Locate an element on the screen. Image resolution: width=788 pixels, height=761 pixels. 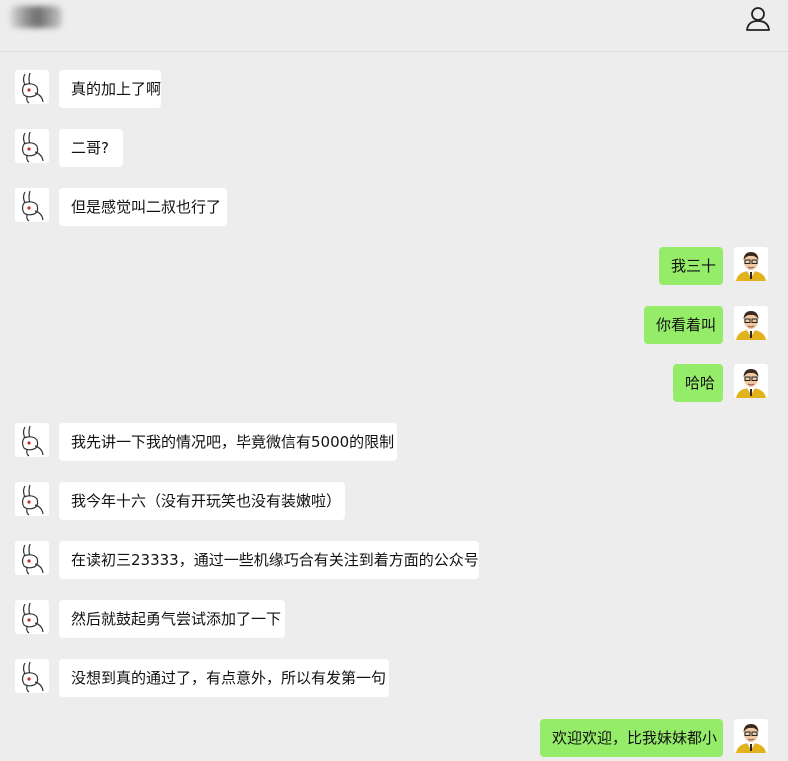
chat-header is located at coordinates (394, 26).